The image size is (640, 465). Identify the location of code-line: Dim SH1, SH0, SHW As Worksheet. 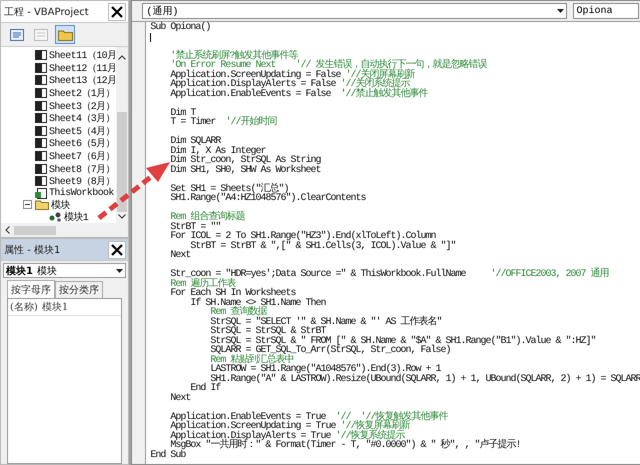
(244, 170).